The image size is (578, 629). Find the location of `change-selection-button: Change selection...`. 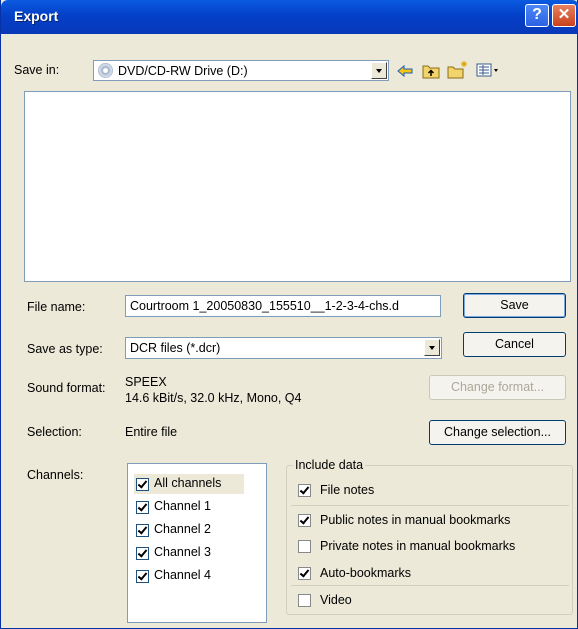

change-selection-button: Change selection... is located at coordinates (497, 432).